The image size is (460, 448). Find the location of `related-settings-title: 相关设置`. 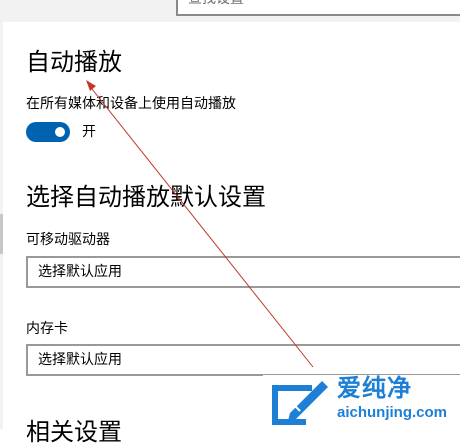

related-settings-title: 相关设置 is located at coordinates (74, 432).